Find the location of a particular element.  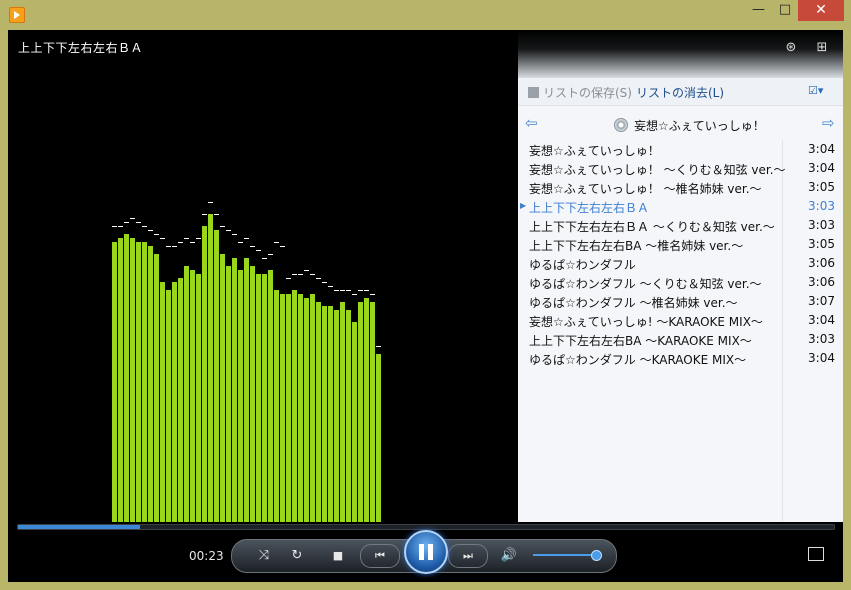

clear-list-button: リストの消去(L) is located at coordinates (680, 92).